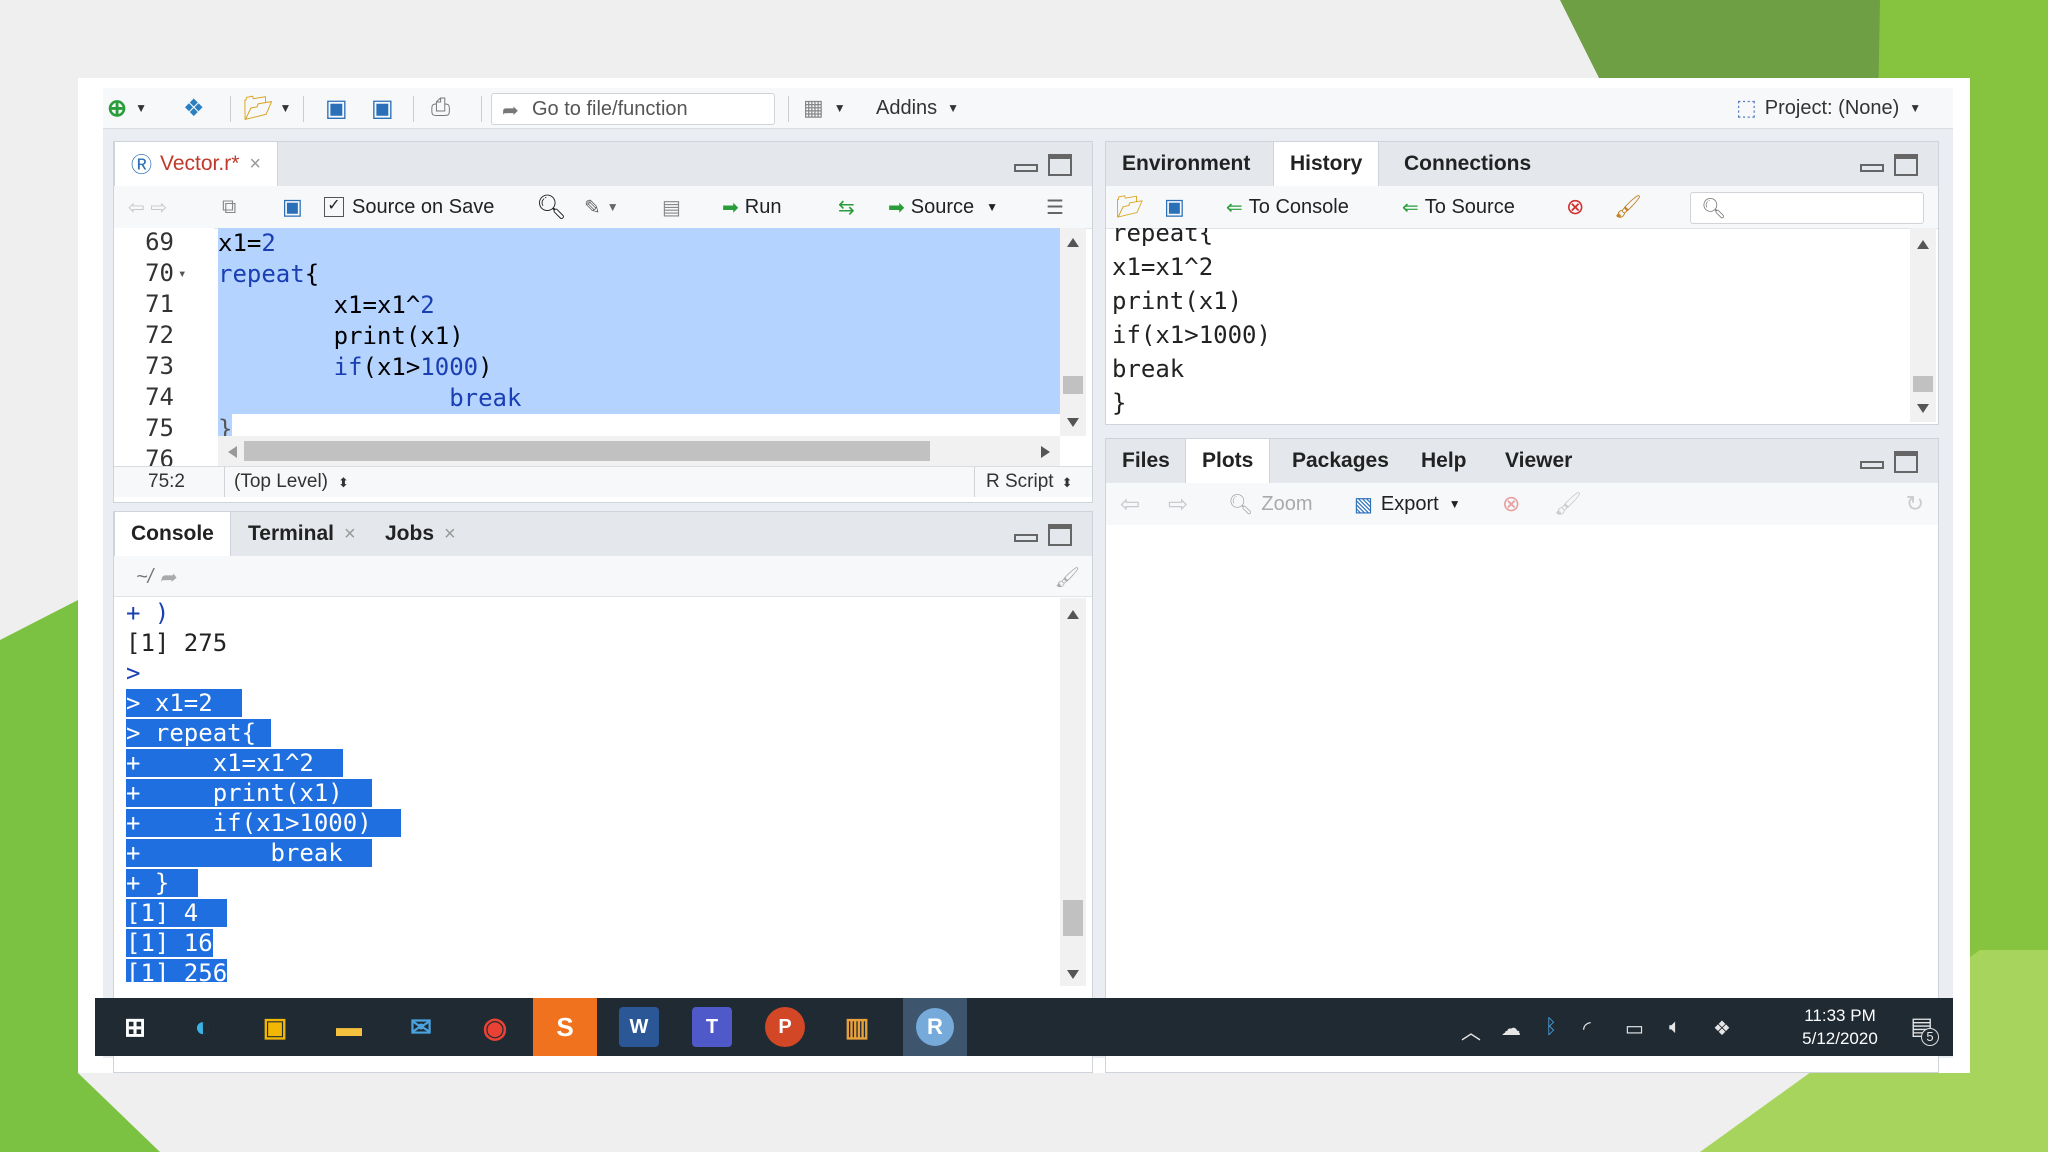  Describe the element at coordinates (409, 207) in the screenshot. I see `source-on-save-checkbox: ✓ Source on Save` at that location.